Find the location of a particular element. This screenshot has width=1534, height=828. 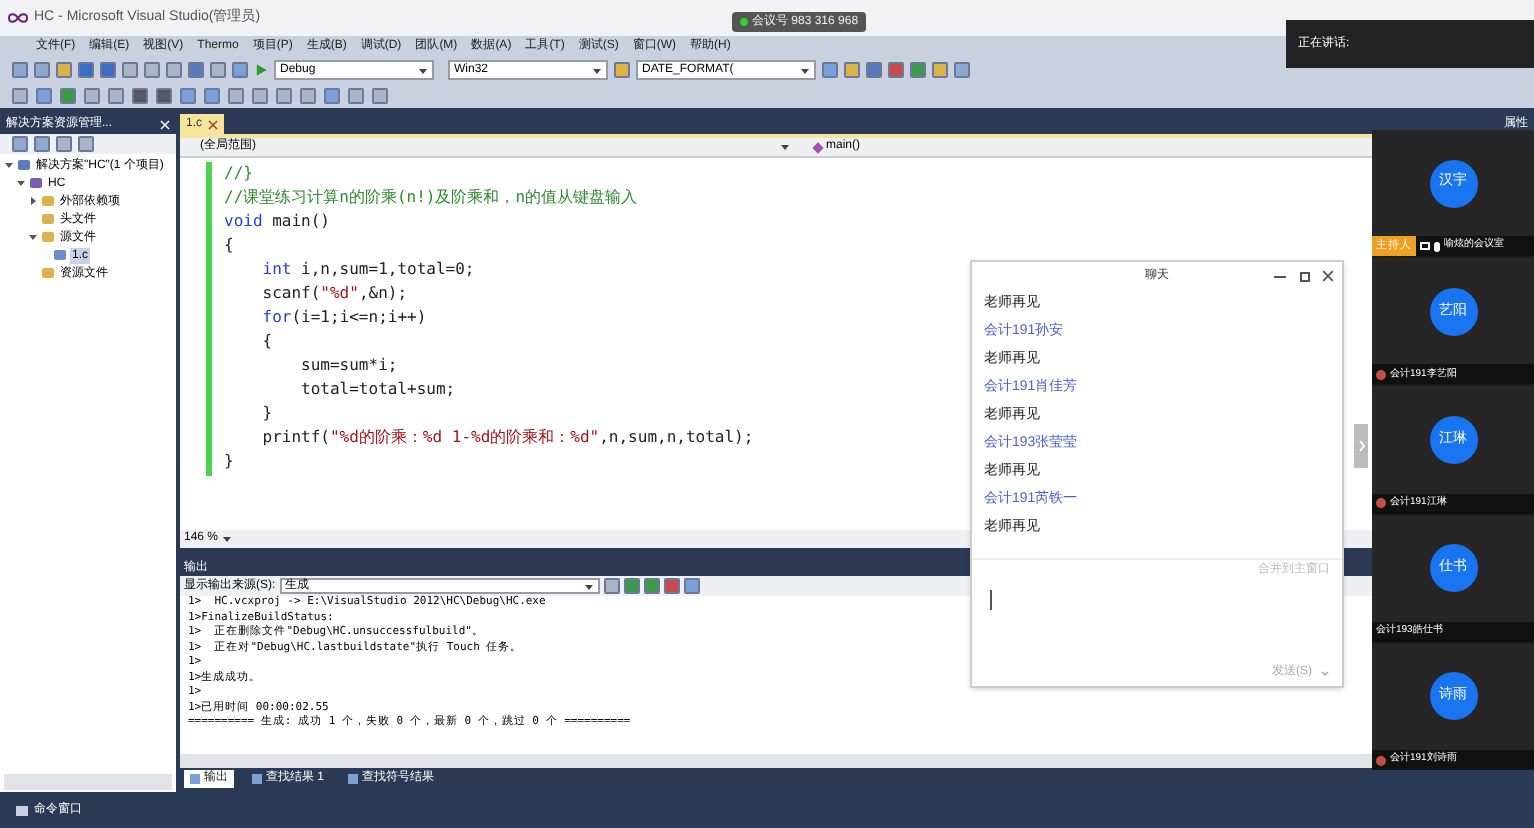

folder-icon is located at coordinates (48, 273).